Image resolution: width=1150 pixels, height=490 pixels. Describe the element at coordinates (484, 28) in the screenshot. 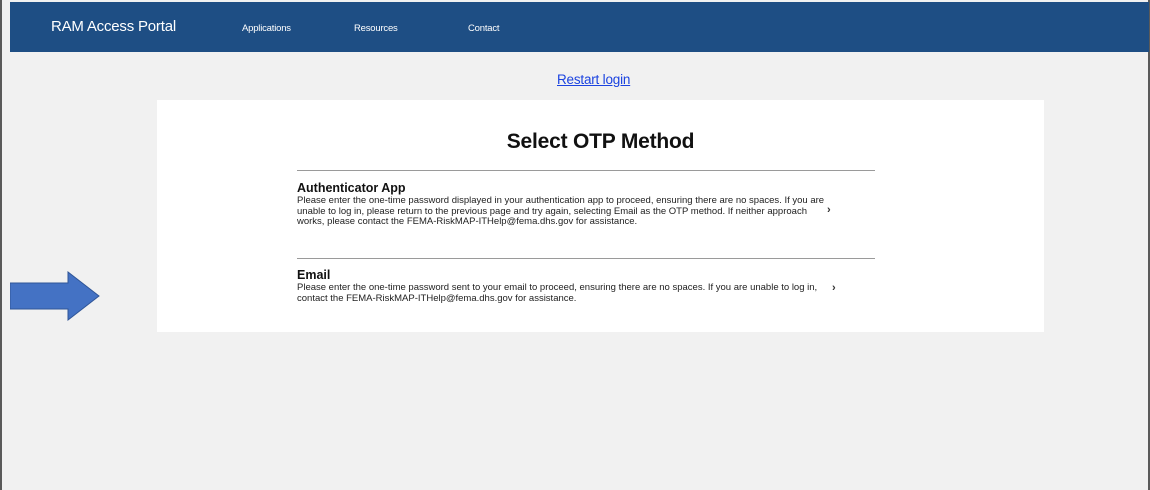

I see `nav-link-contact: Contact` at that location.